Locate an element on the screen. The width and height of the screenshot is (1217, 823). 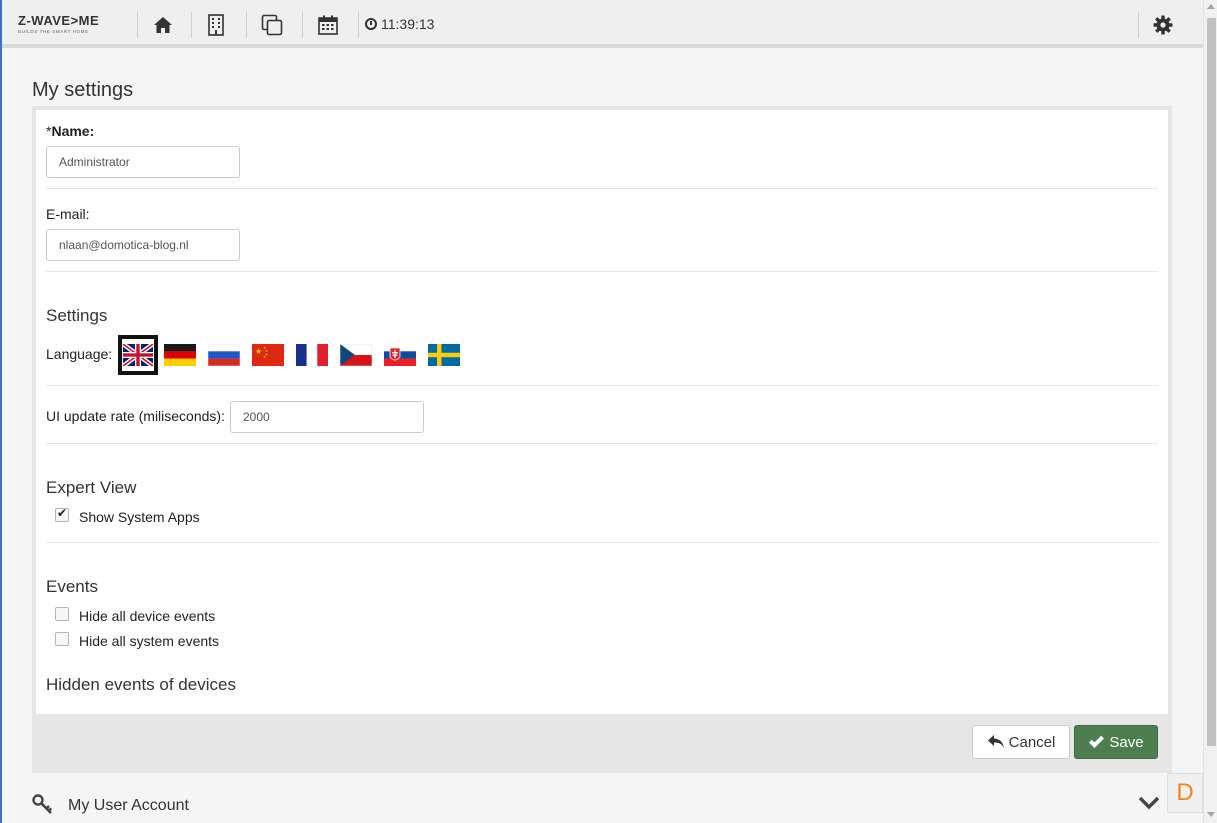
logo-tagline: BUILDS THE SMART HOME is located at coordinates (53, 31).